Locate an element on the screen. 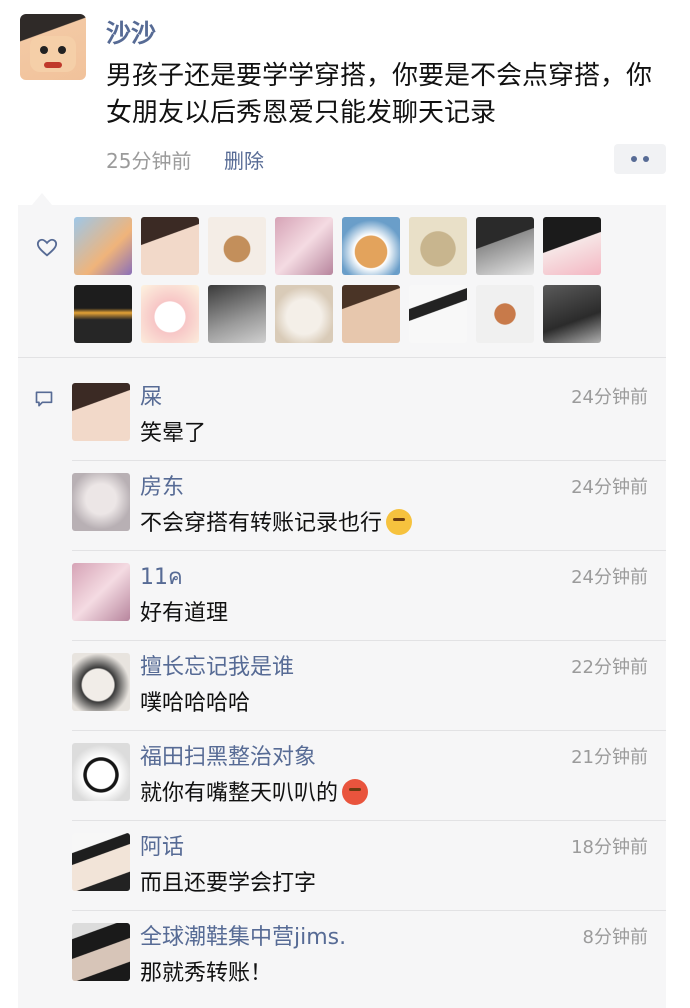 This screenshot has height=1008, width=690. heart-icon is located at coordinates (47, 247).